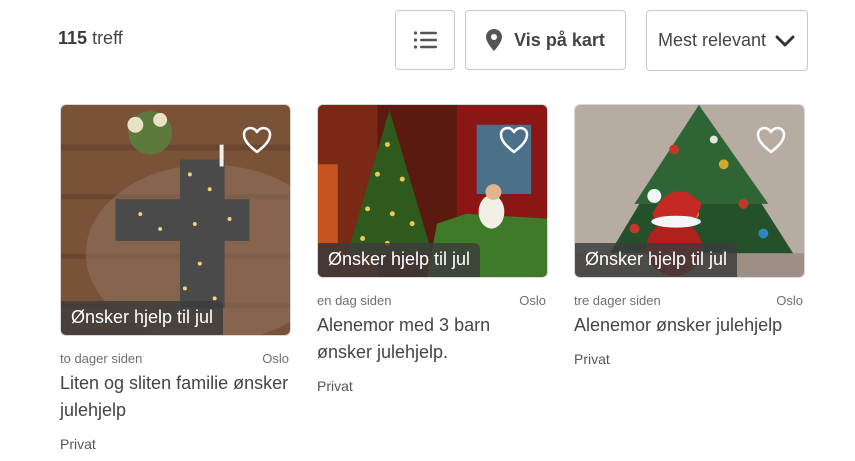  Describe the element at coordinates (617, 300) in the screenshot. I see `listing-age: tre dager siden` at that location.